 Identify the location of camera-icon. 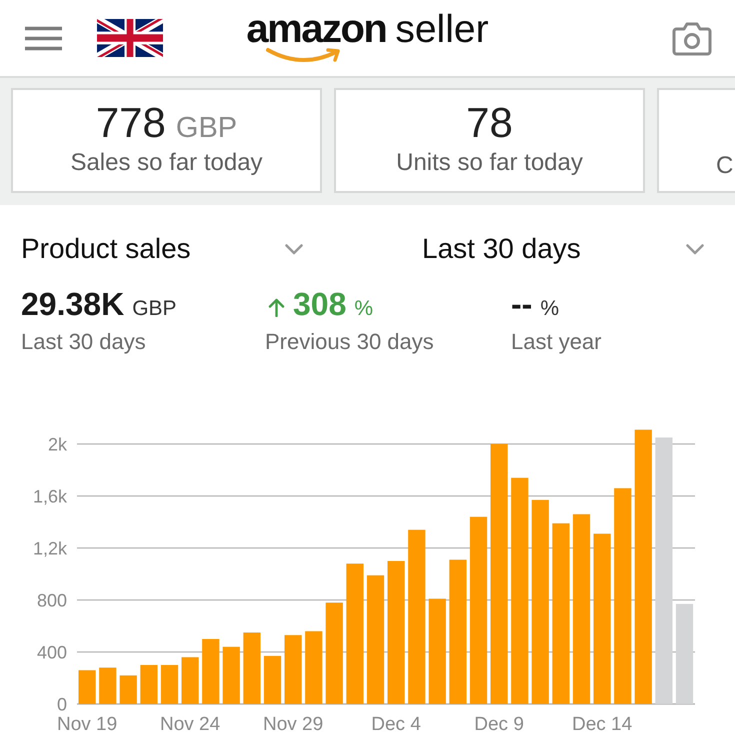
(692, 38).